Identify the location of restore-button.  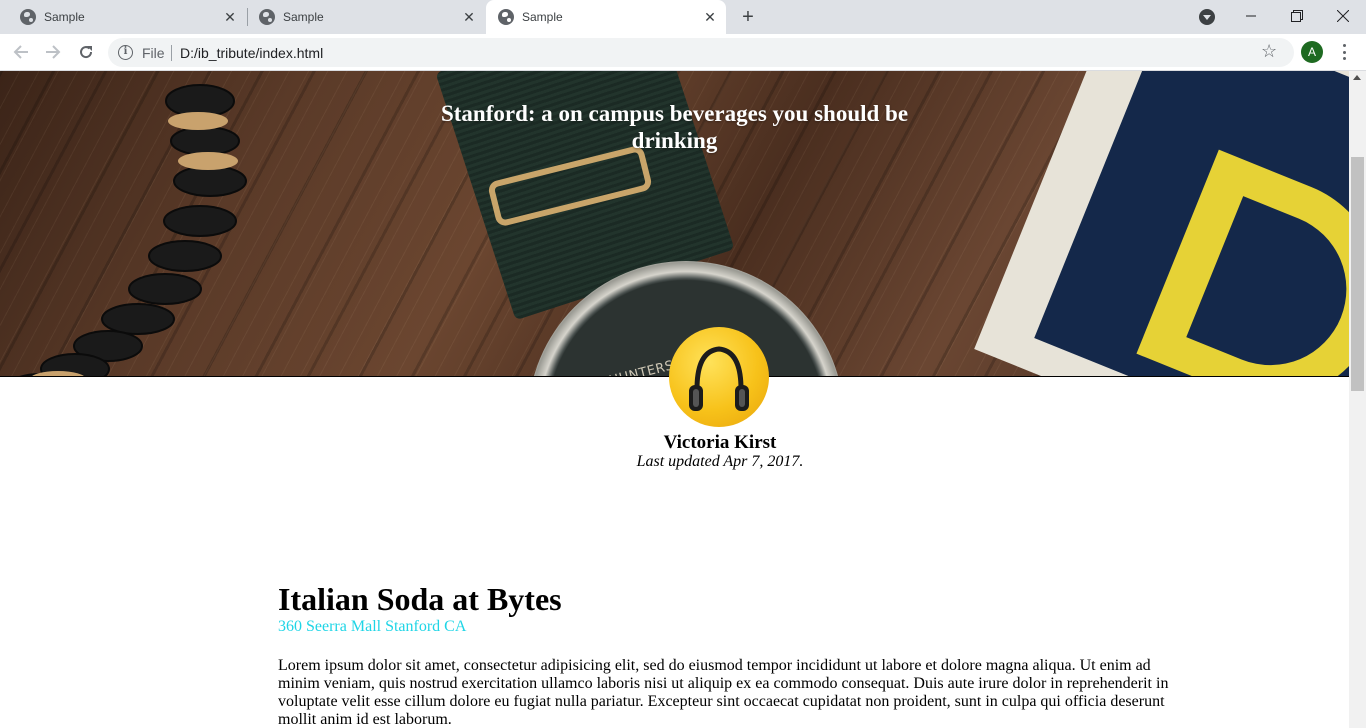
(1297, 16).